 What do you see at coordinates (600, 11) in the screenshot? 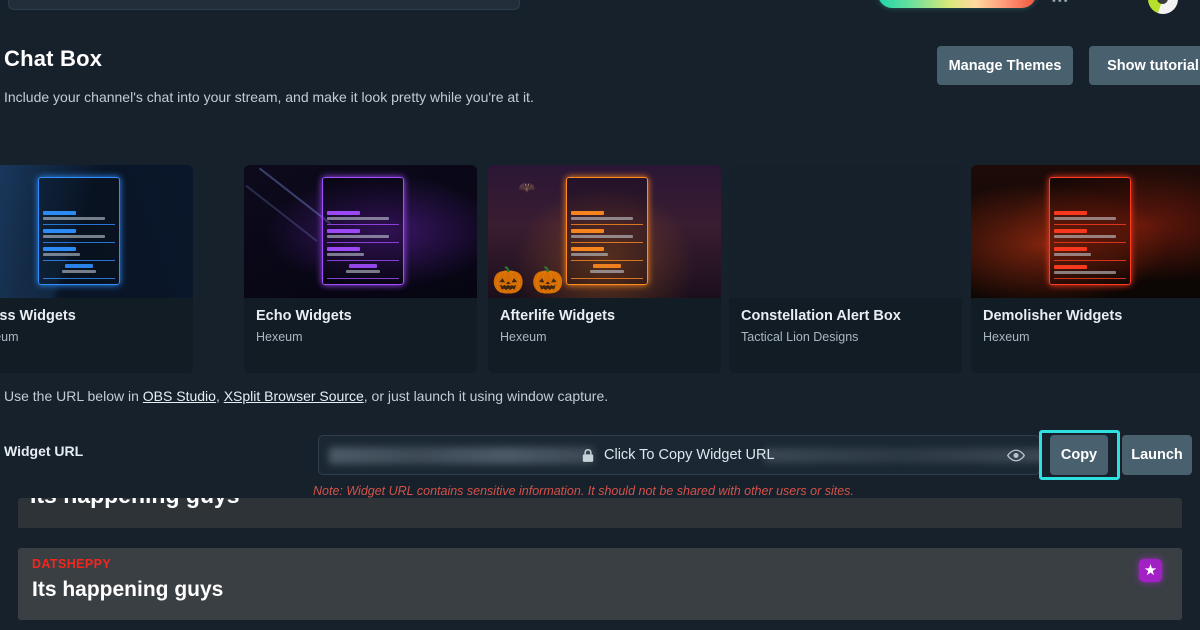
I see `top-bar: •••` at bounding box center [600, 11].